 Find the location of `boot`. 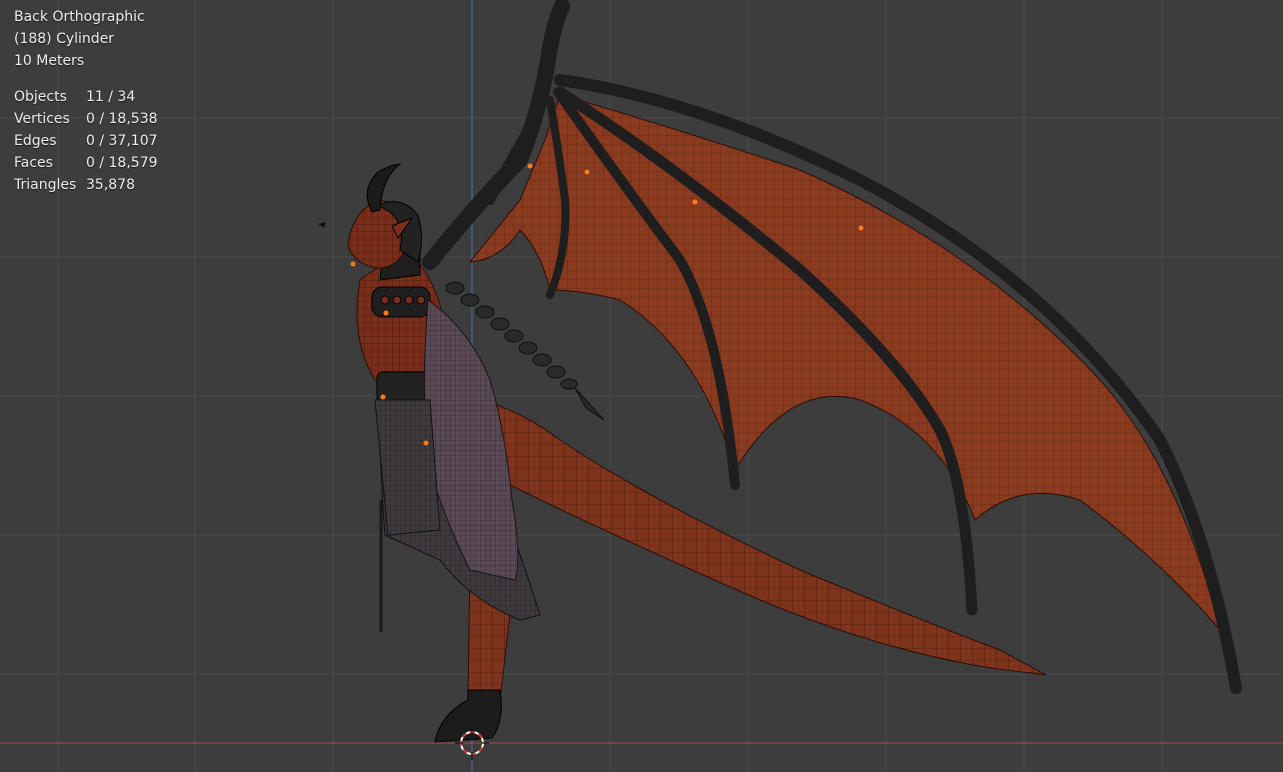

boot is located at coordinates (468, 716).